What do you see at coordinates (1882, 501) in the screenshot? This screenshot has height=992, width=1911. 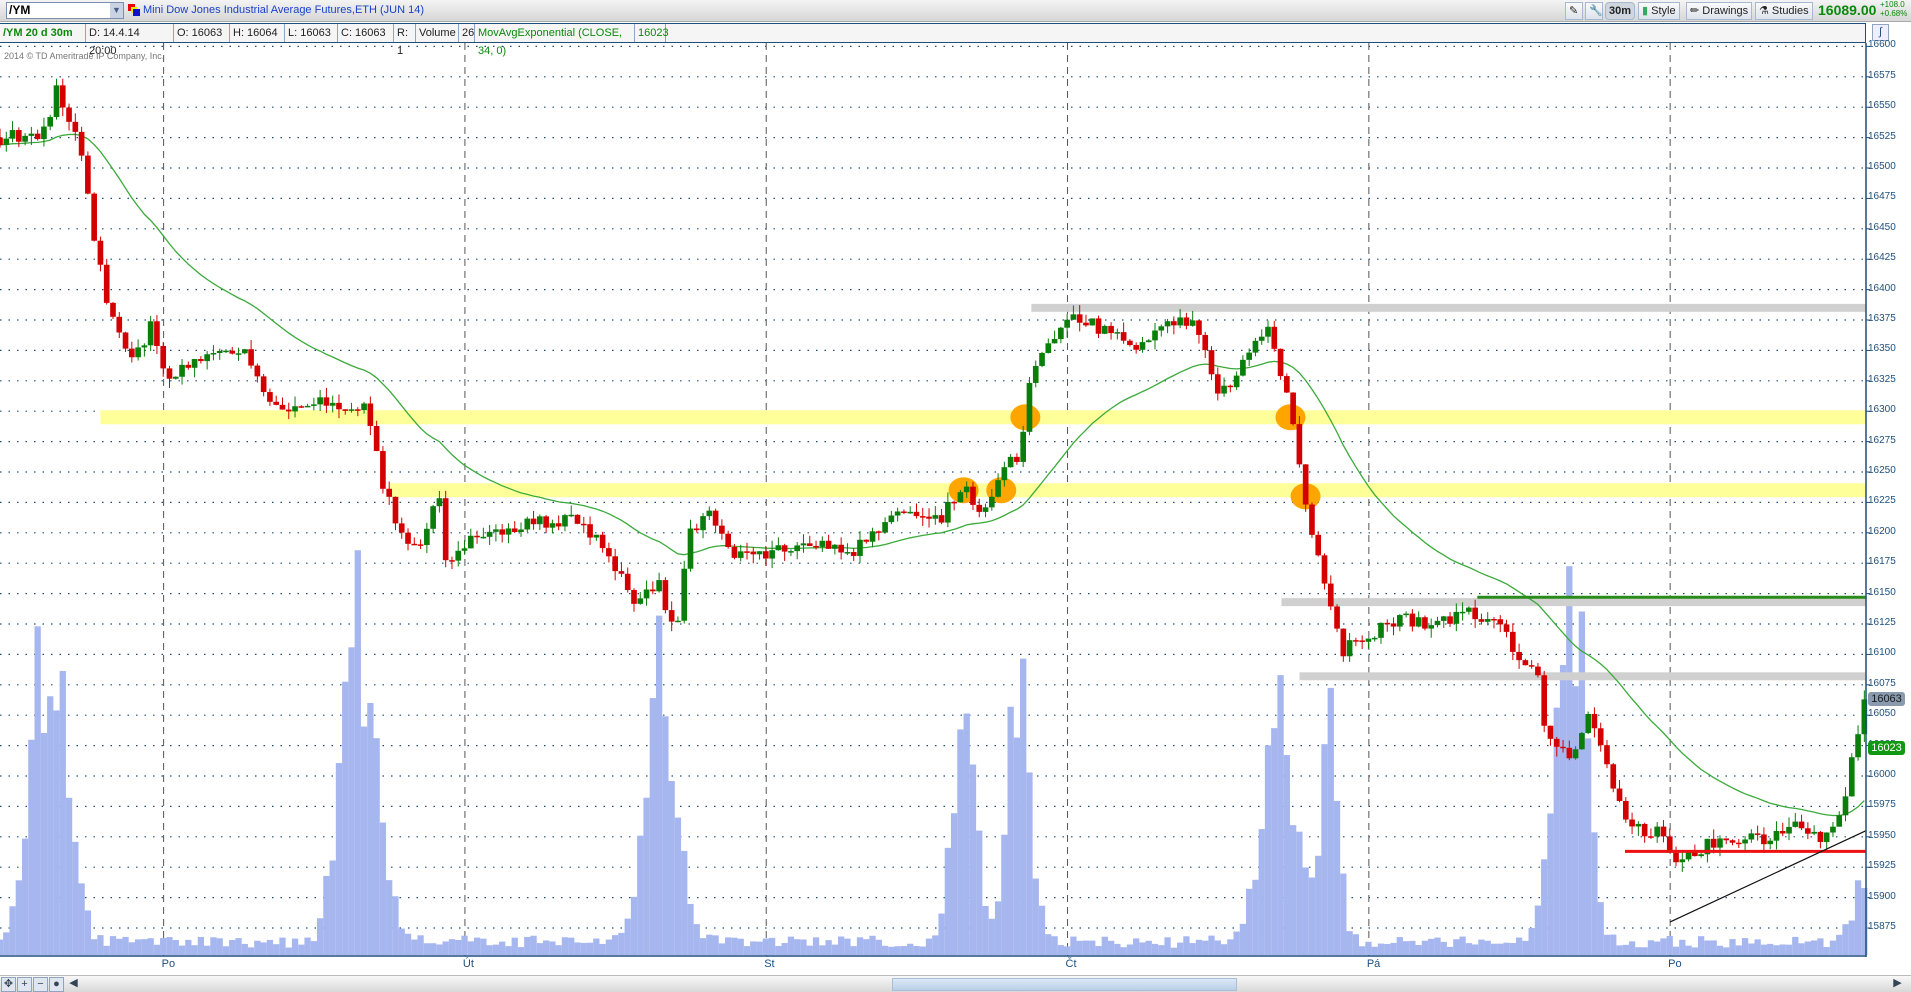 I see `price-tick-label: 16225` at bounding box center [1882, 501].